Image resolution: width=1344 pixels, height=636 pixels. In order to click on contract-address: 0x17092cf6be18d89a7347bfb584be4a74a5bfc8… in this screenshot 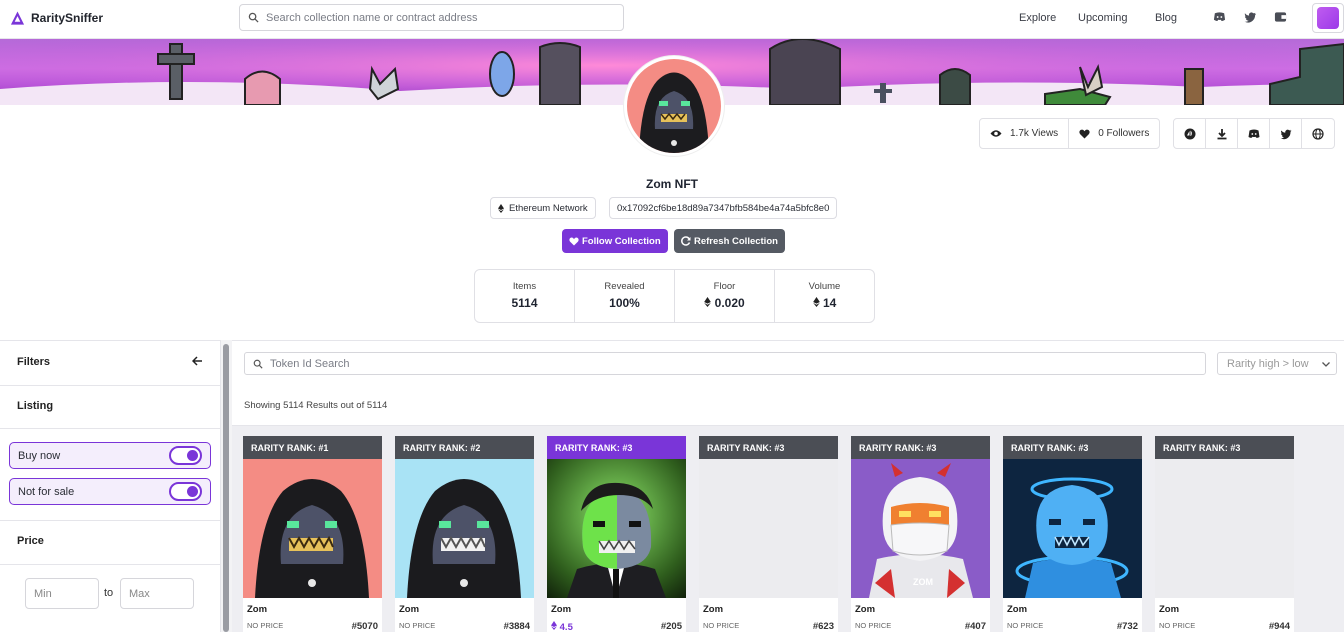, I will do `click(723, 208)`.